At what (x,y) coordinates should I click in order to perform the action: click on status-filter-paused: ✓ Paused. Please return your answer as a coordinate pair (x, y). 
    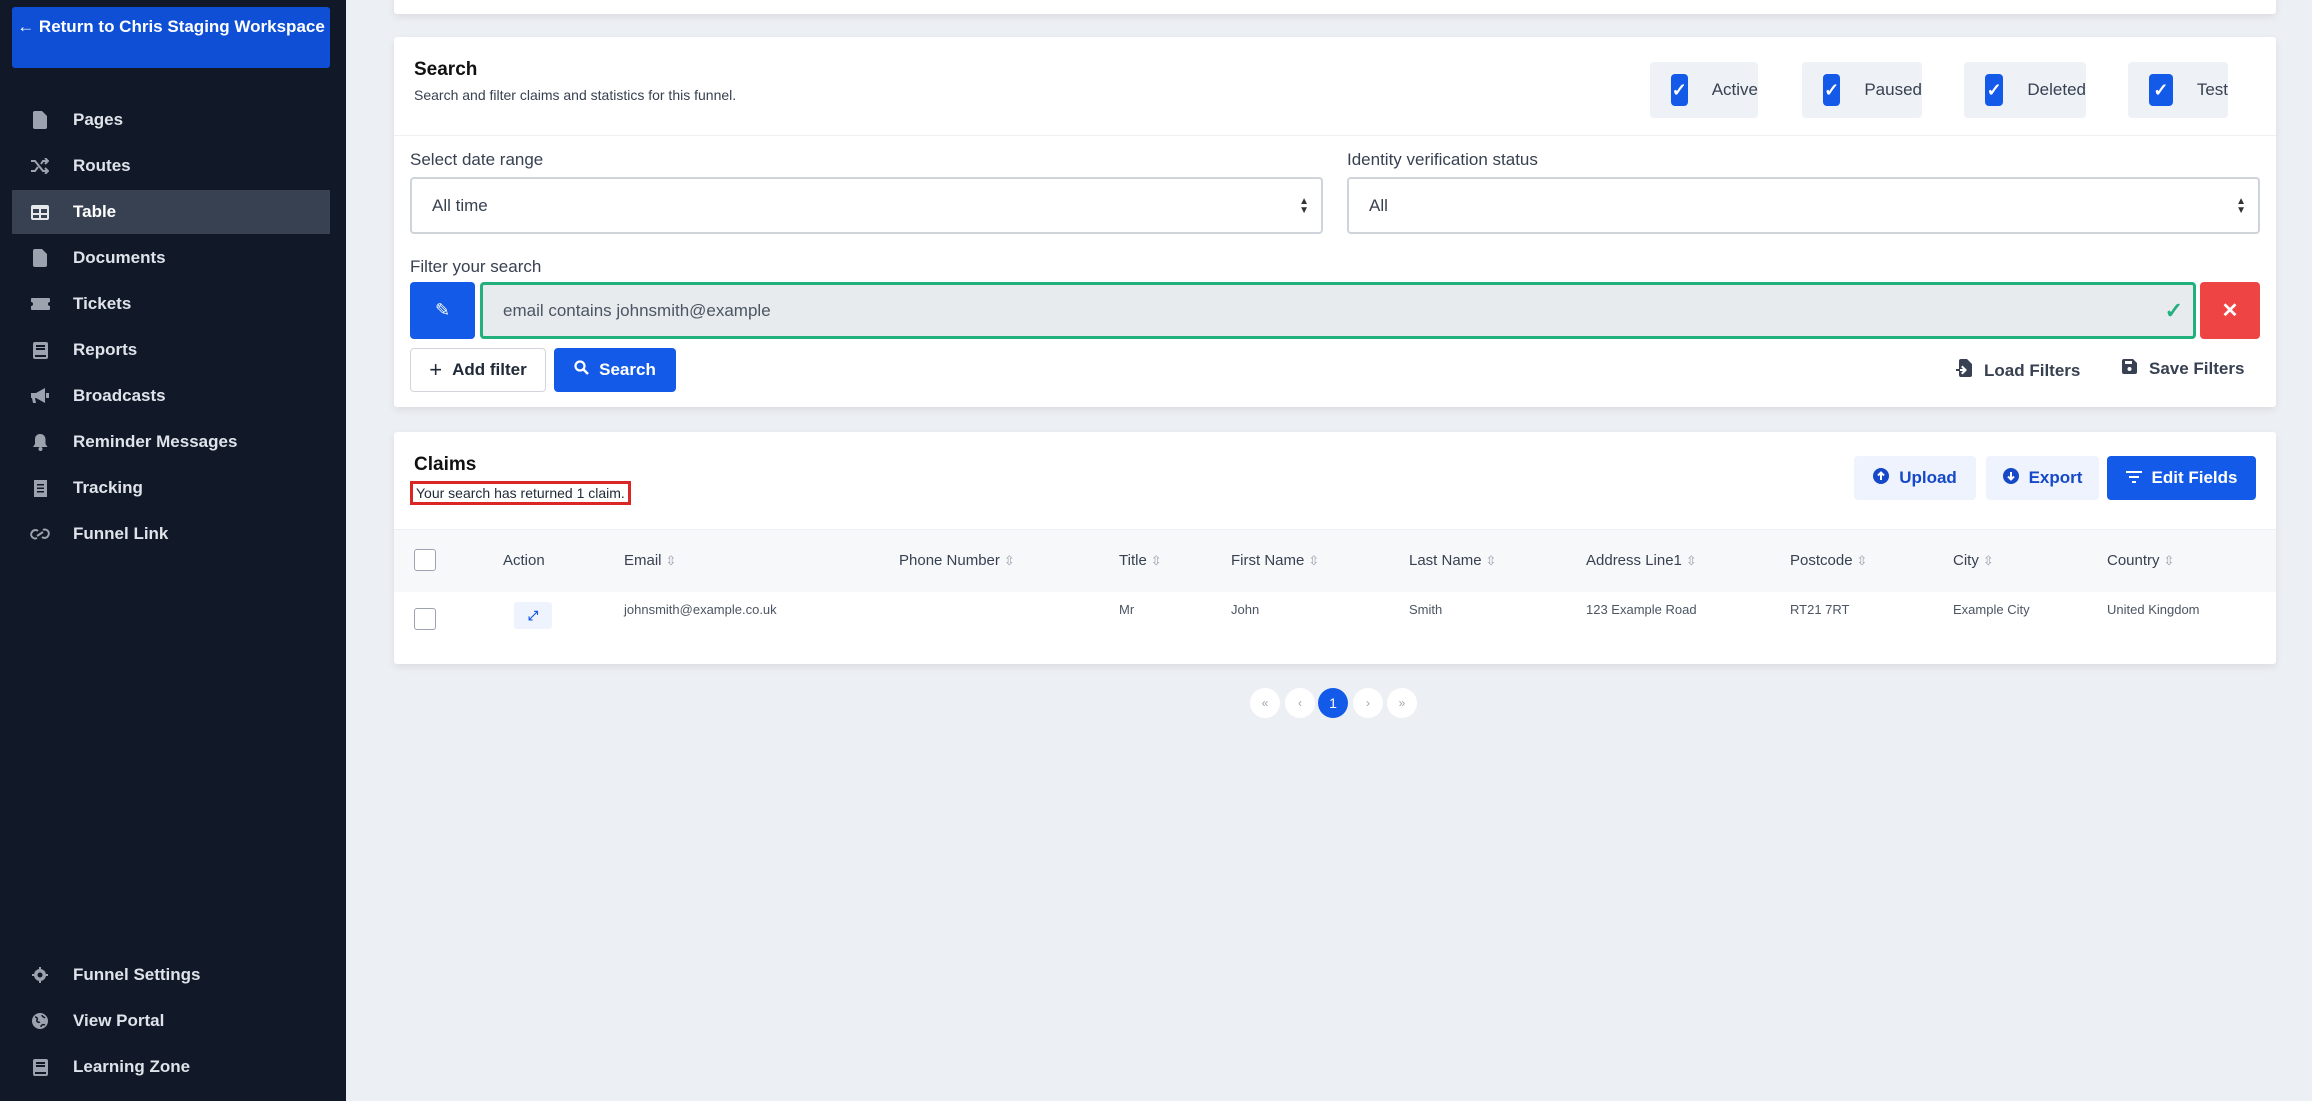
    Looking at the image, I should click on (1862, 90).